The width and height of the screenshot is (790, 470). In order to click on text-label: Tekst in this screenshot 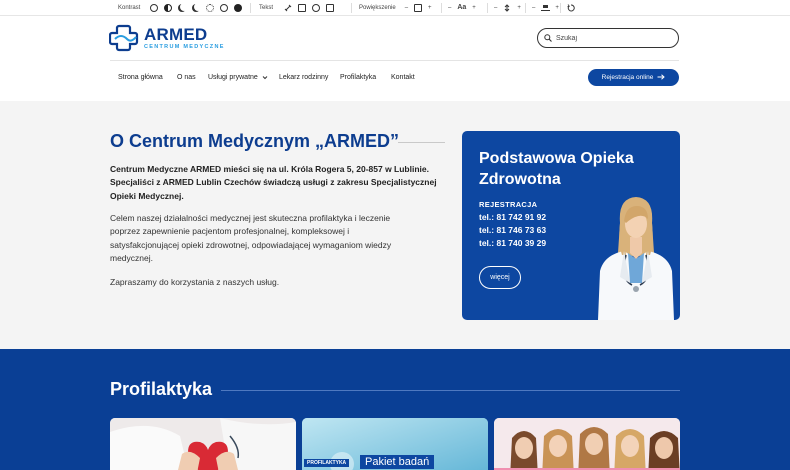, I will do `click(266, 8)`.